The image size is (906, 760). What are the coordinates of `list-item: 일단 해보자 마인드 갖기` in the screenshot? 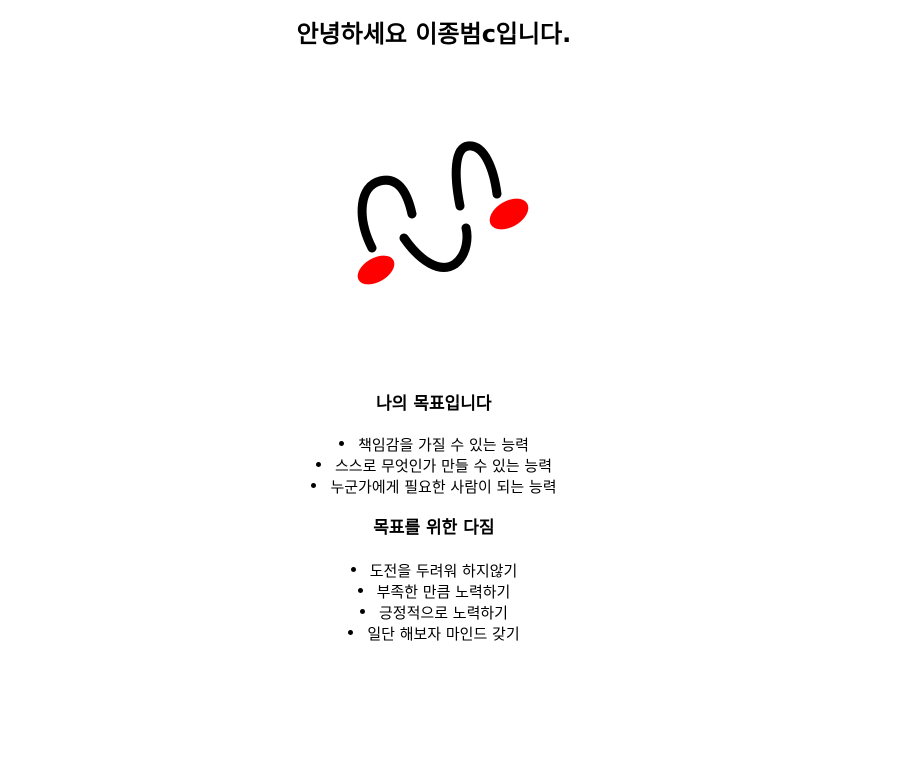 It's located at (434, 634).